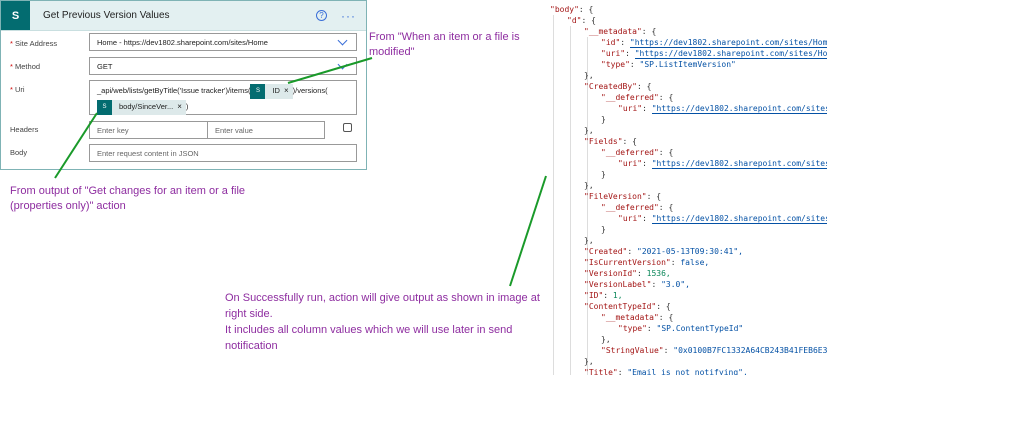 This screenshot has width=1023, height=439. I want to click on json-line: "type": "SP.ListItemVersion", so click(668, 64).